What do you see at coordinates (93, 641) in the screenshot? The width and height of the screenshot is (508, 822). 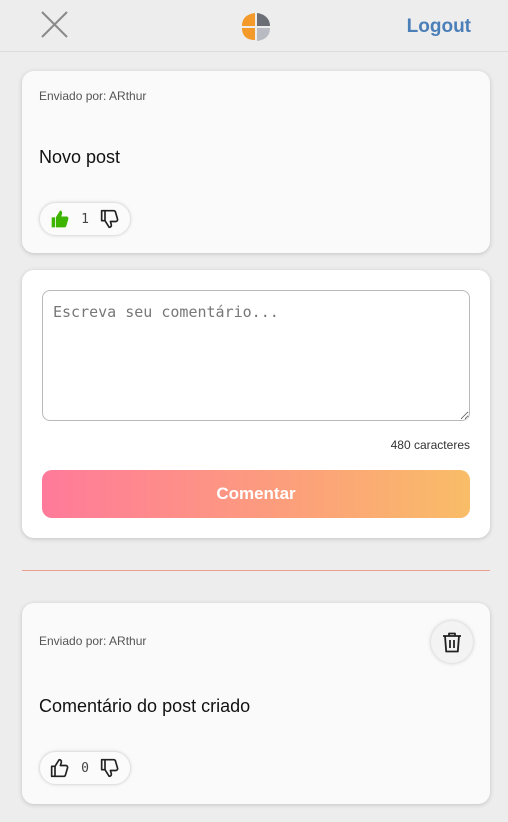 I see `comment-author: Enviado por: ARthur` at bounding box center [93, 641].